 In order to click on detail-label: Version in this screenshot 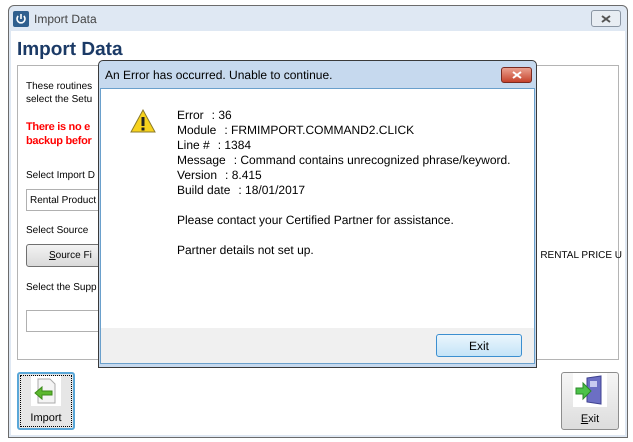, I will do `click(197, 175)`.